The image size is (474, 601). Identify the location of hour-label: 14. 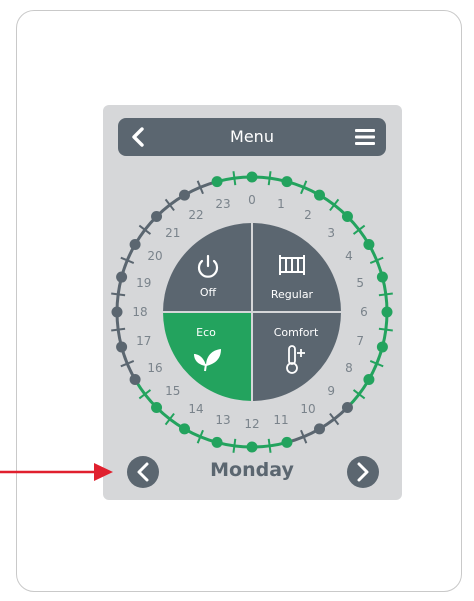
(195, 409).